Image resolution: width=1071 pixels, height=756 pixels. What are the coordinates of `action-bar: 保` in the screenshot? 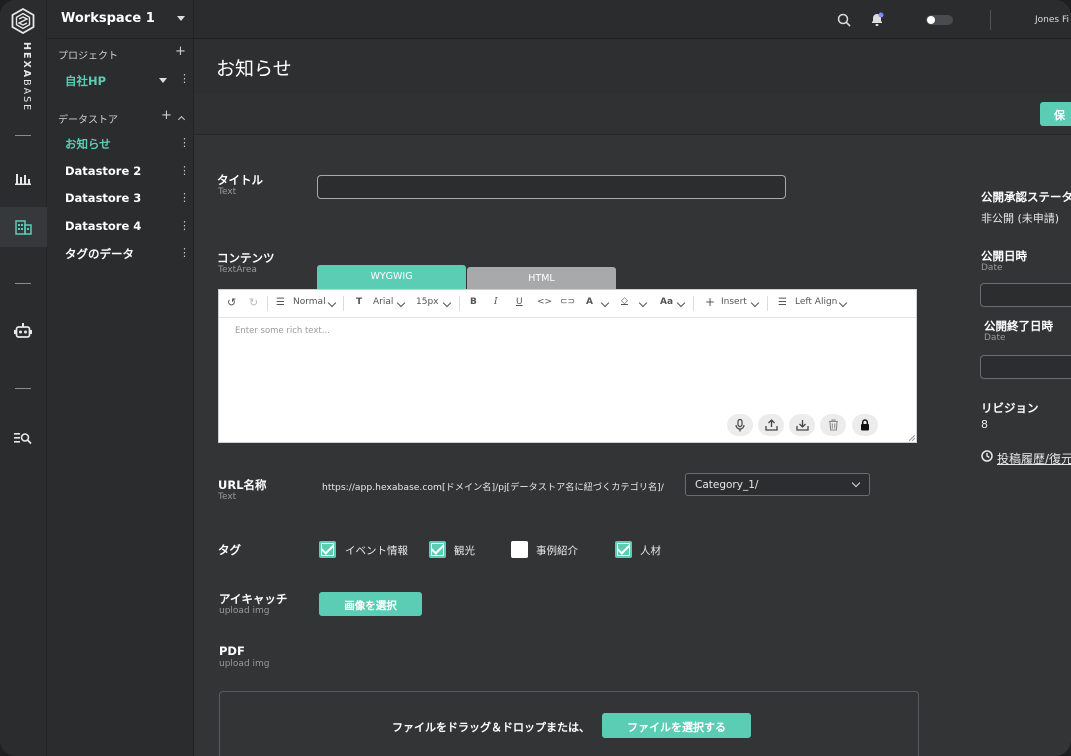 It's located at (632, 114).